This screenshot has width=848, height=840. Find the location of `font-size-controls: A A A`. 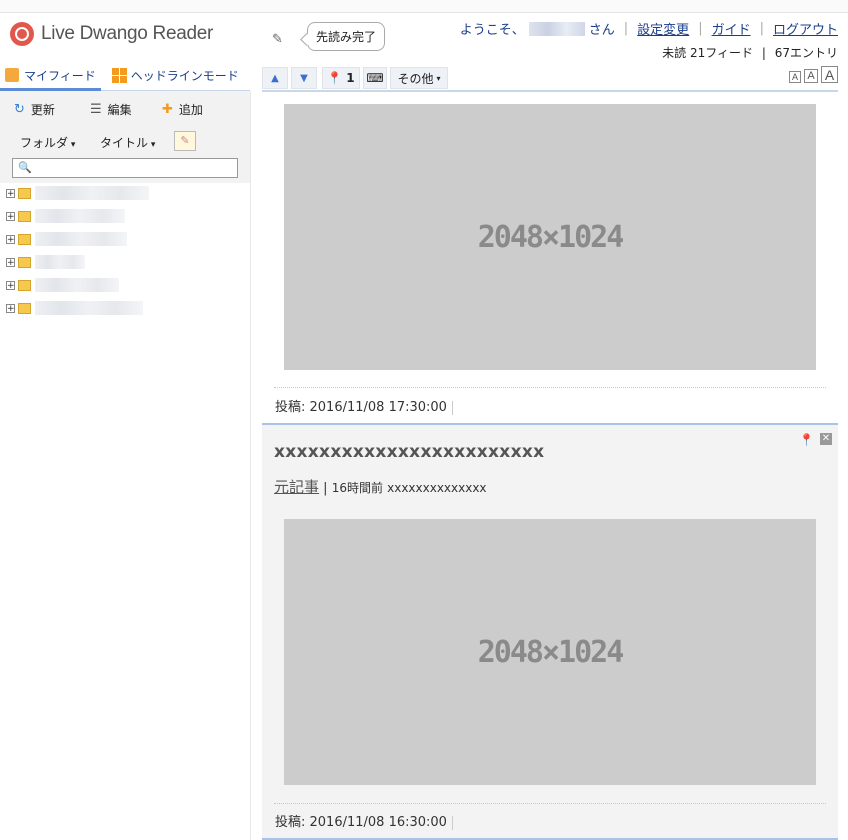

font-size-controls: A A A is located at coordinates (813, 74).